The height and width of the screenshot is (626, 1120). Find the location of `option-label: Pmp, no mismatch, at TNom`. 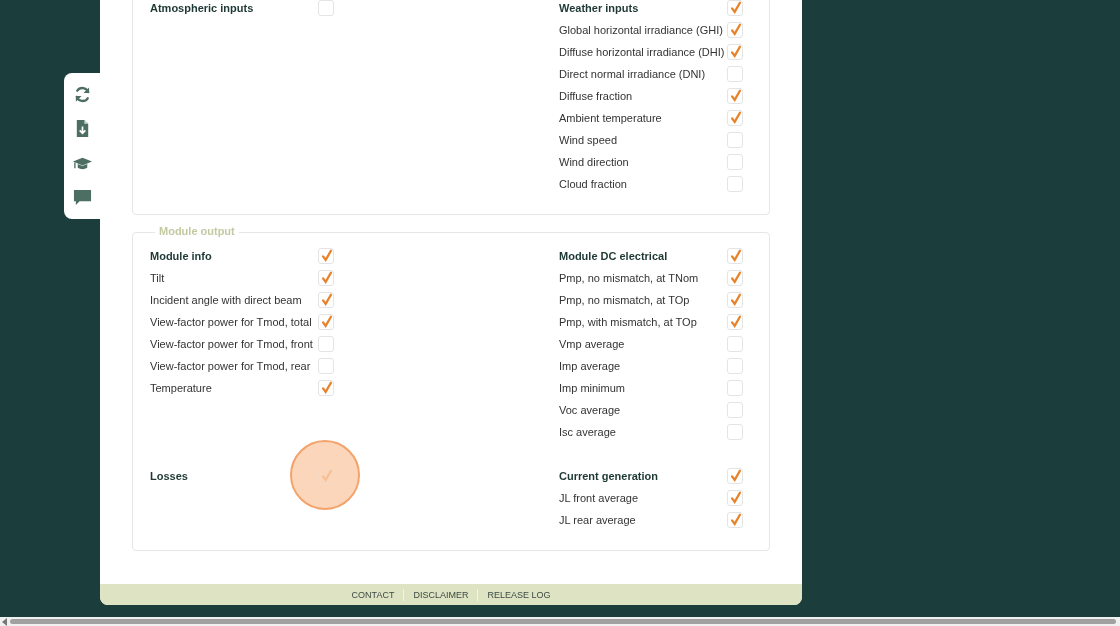

option-label: Pmp, no mismatch, at TNom is located at coordinates (629, 278).